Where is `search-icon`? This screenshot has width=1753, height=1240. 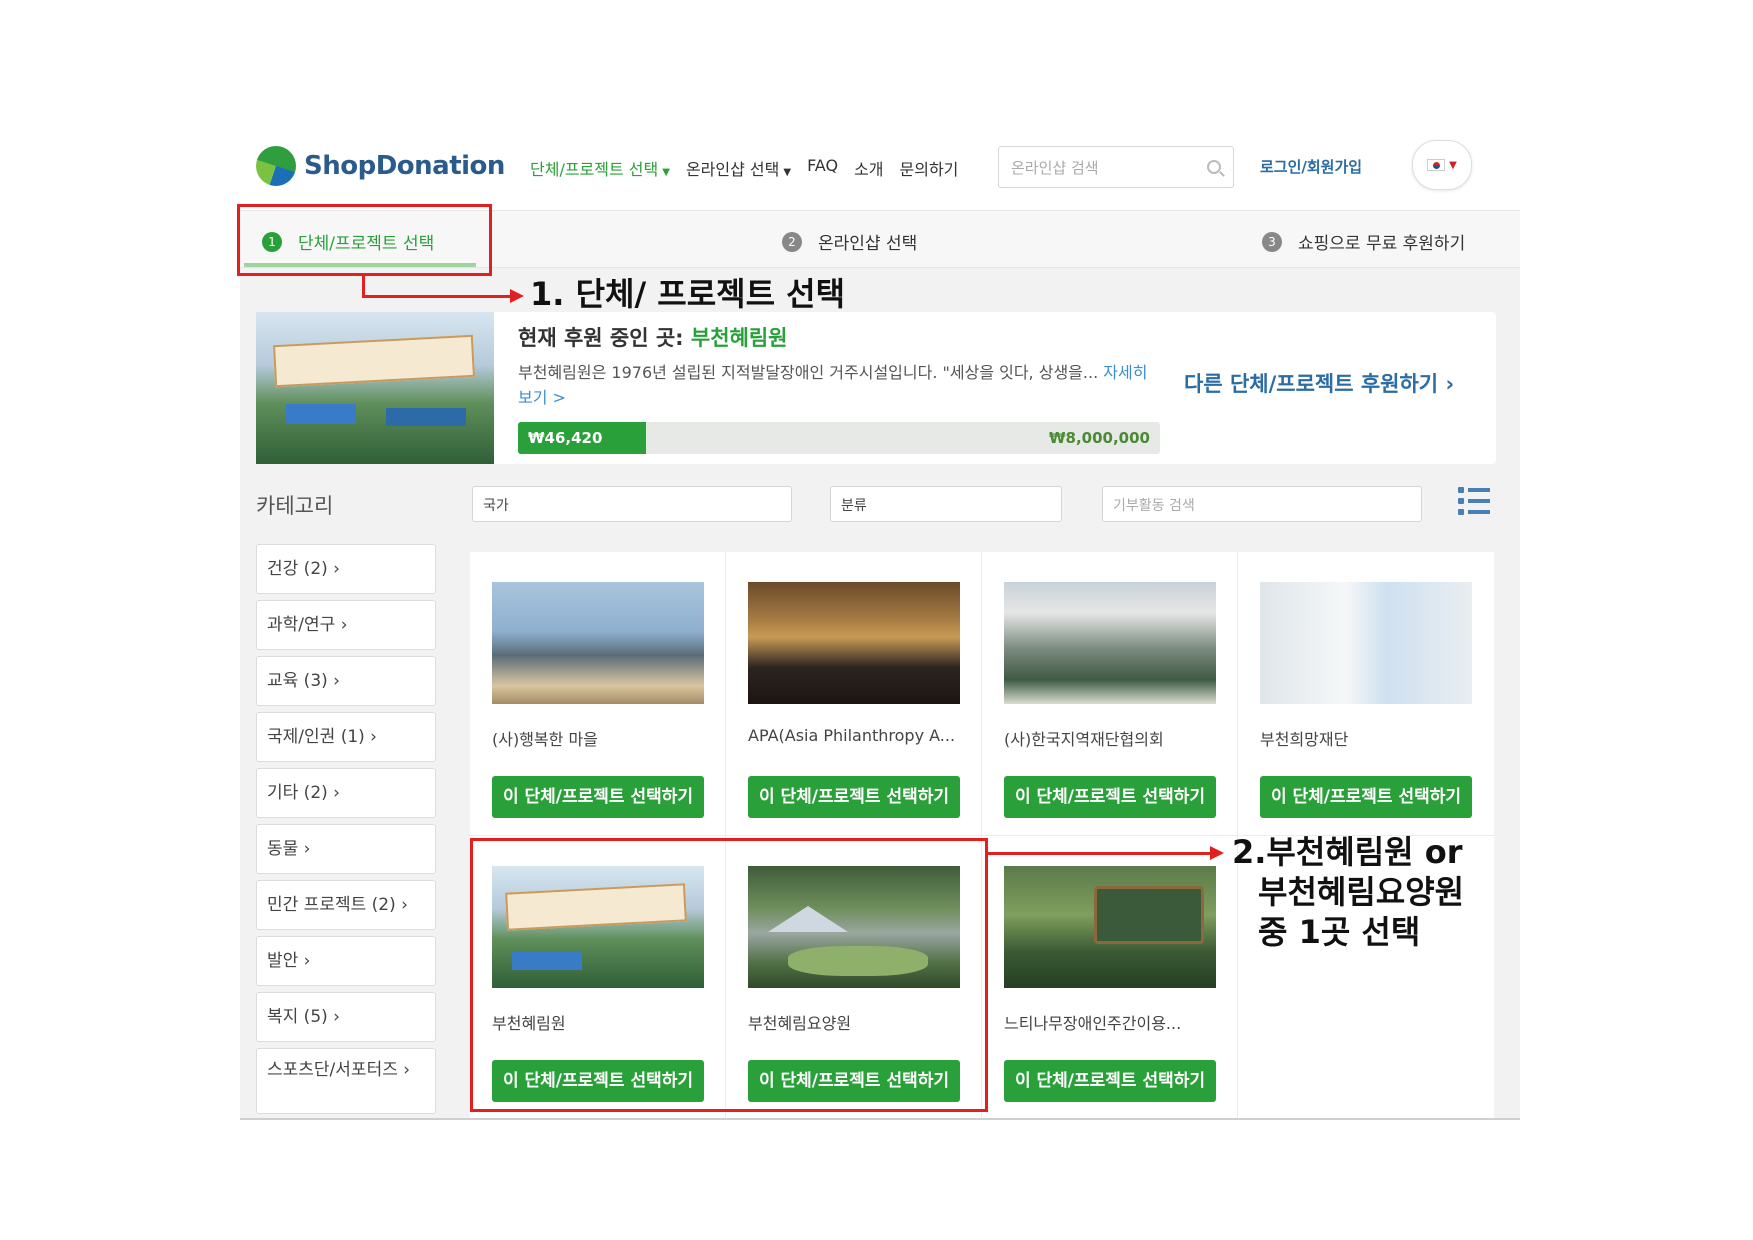
search-icon is located at coordinates (1214, 167).